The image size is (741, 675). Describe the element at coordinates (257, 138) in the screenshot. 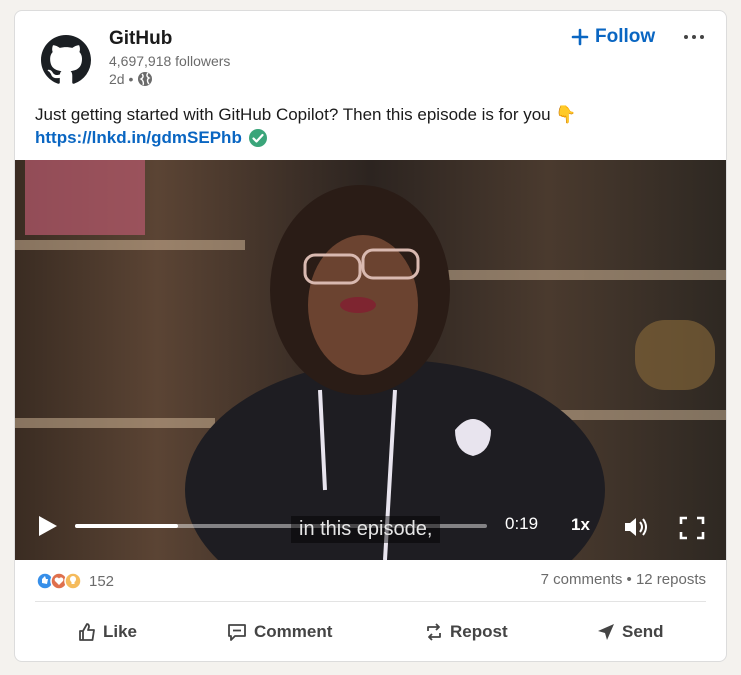

I see `verified-check-icon` at that location.